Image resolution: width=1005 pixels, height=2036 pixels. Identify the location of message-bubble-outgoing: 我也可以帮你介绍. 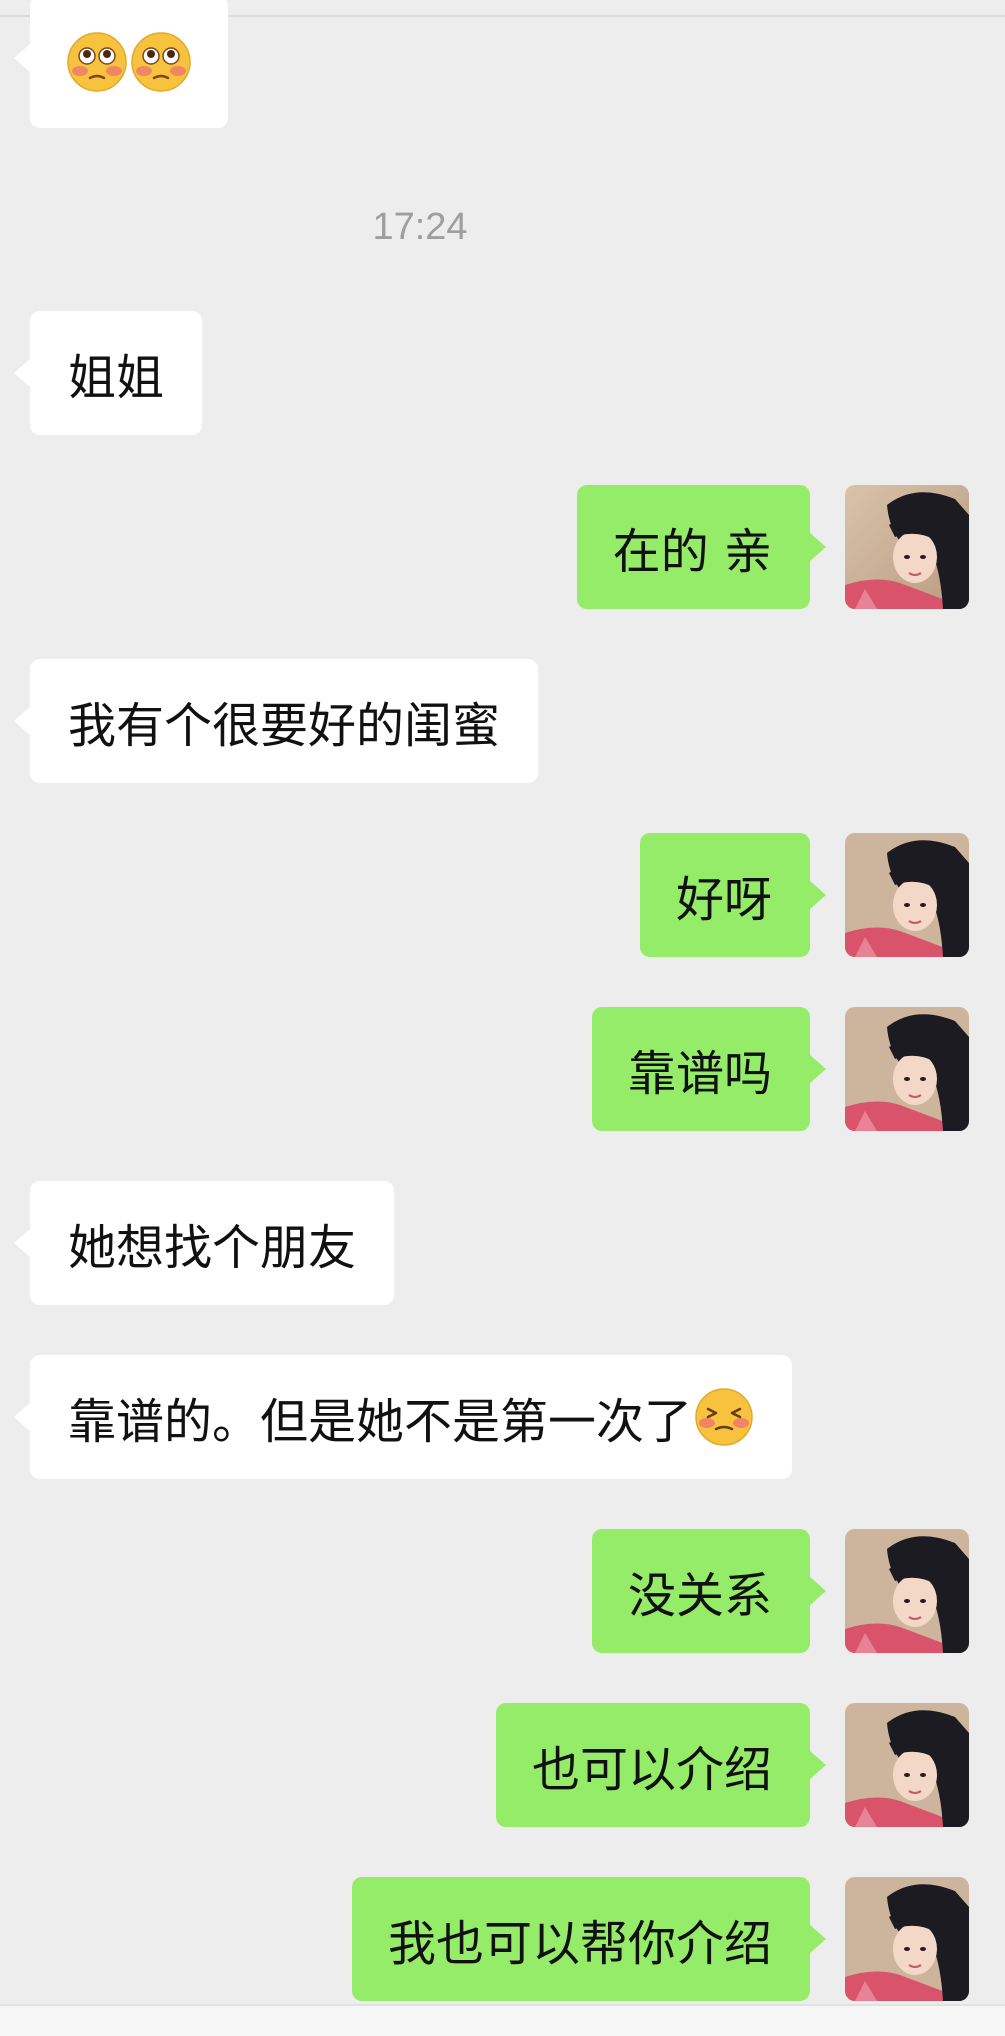
(589, 1939).